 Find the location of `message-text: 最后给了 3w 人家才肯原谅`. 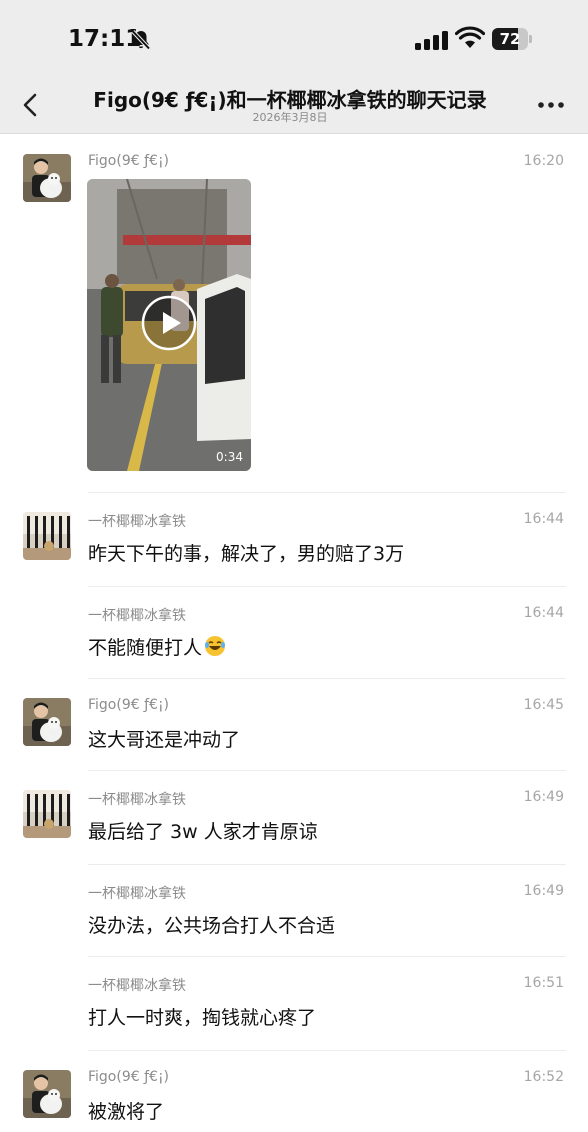

message-text: 最后给了 3w 人家才肯原谅 is located at coordinates (203, 832).